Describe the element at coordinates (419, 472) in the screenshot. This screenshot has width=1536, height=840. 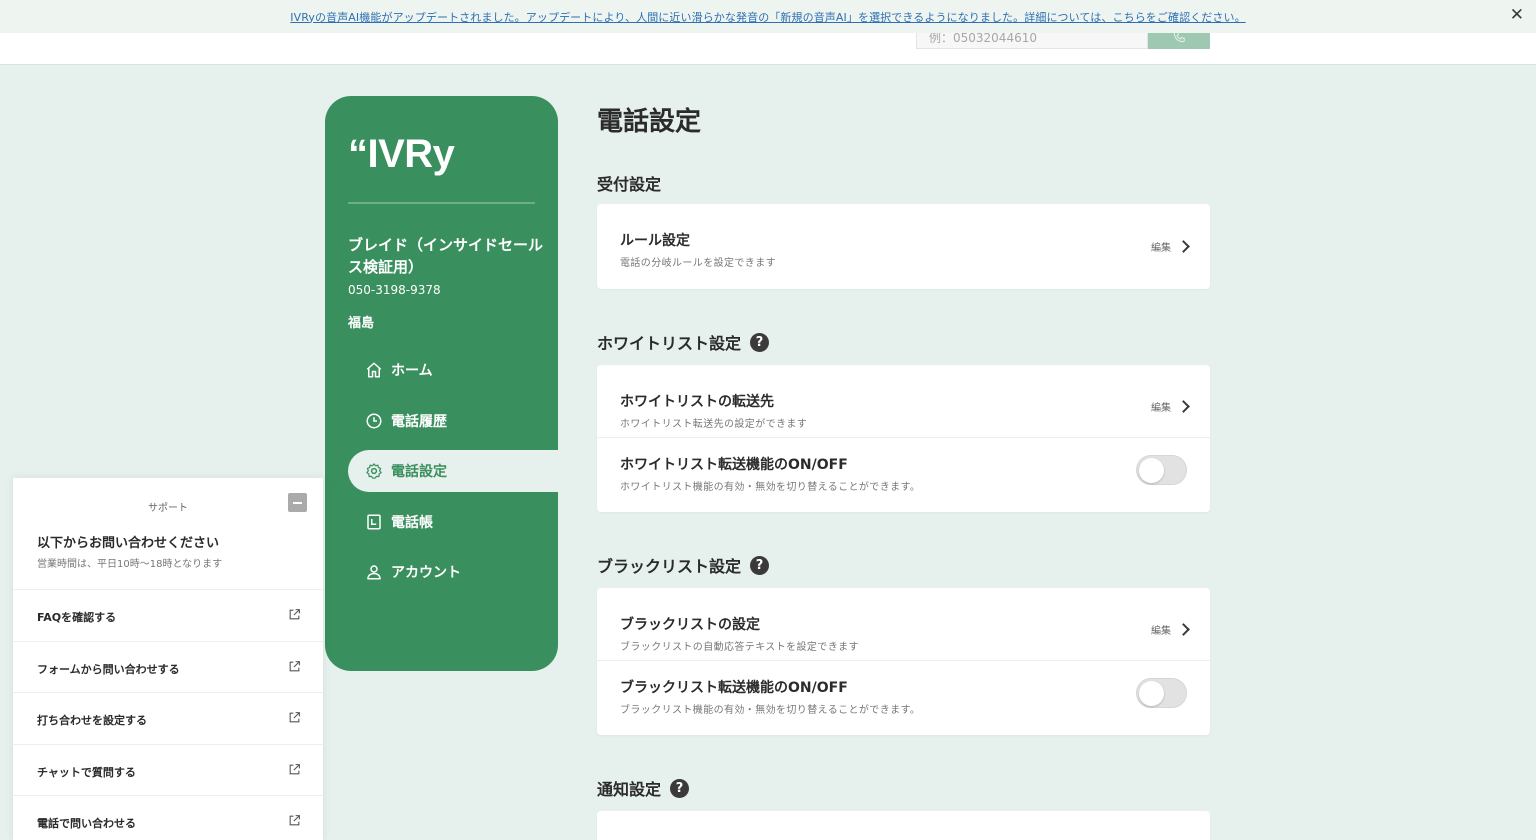
I see `sidebar-item-label: 電話設定` at that location.